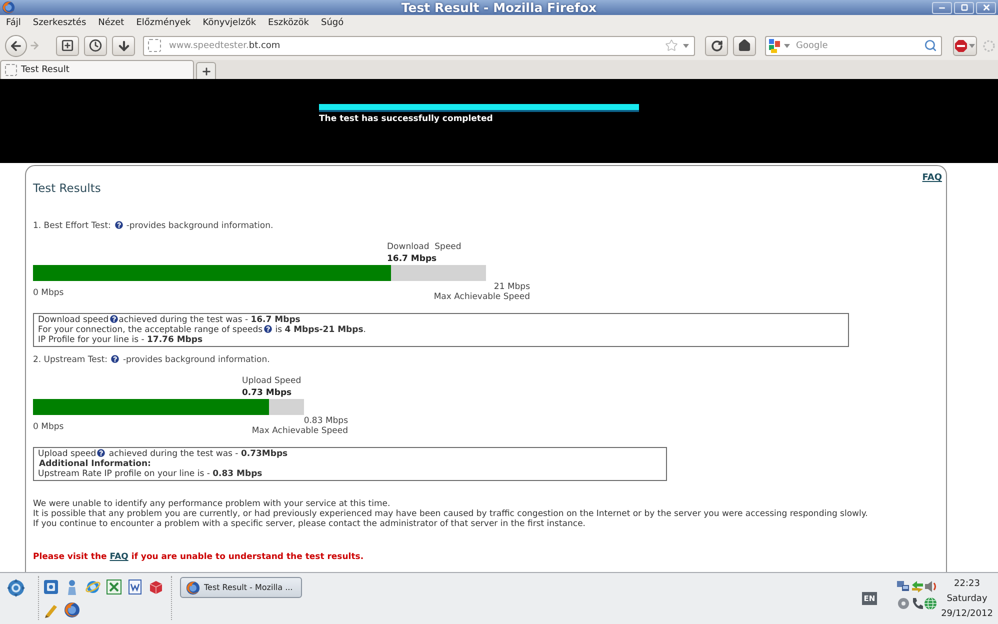  What do you see at coordinates (931, 586) in the screenshot?
I see `speaker-icon` at bounding box center [931, 586].